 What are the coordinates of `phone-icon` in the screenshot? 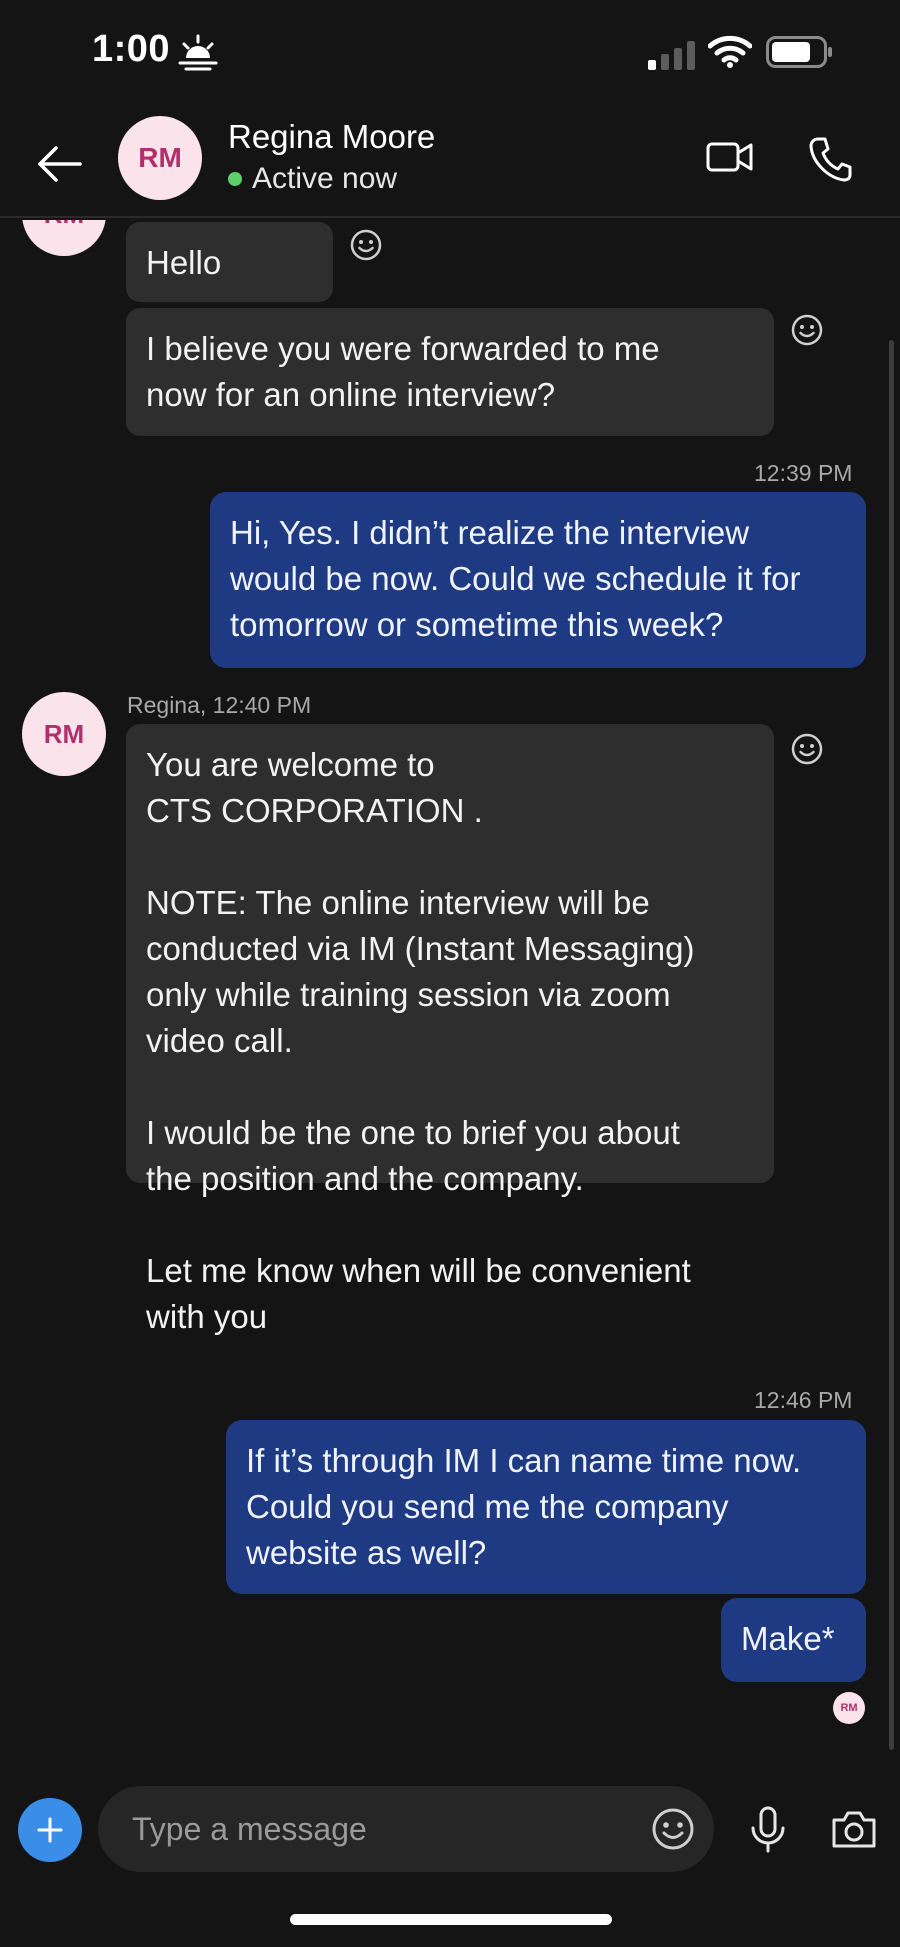 It's located at (830, 159).